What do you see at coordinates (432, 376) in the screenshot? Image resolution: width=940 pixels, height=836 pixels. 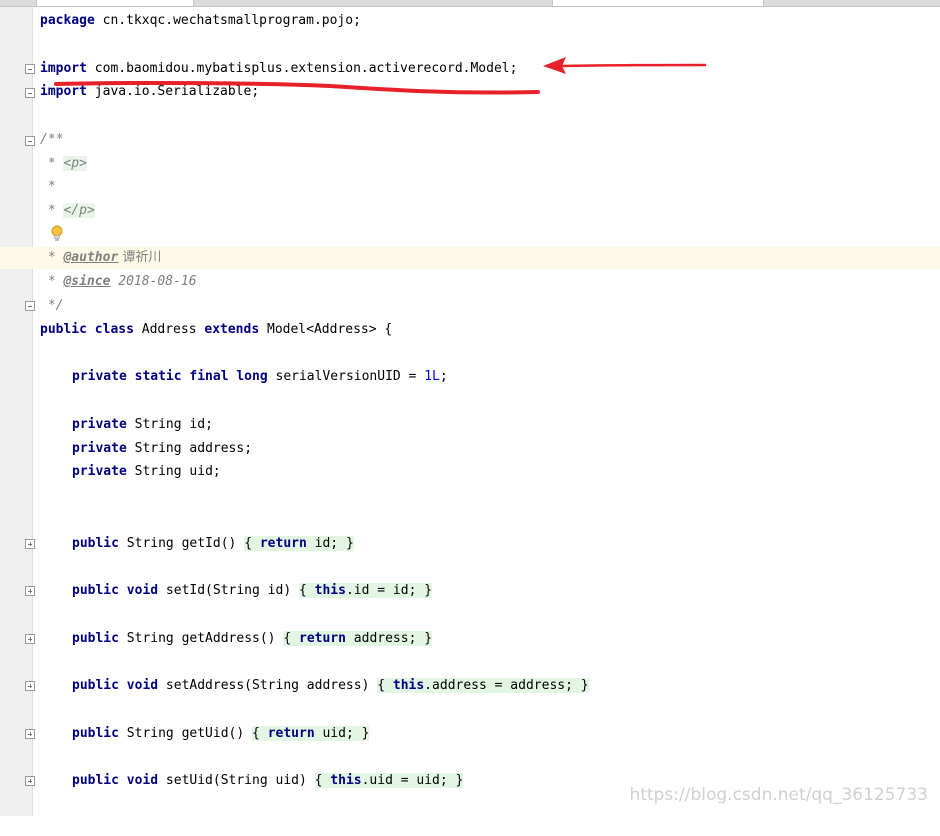 I see `number-literal: 1L` at bounding box center [432, 376].